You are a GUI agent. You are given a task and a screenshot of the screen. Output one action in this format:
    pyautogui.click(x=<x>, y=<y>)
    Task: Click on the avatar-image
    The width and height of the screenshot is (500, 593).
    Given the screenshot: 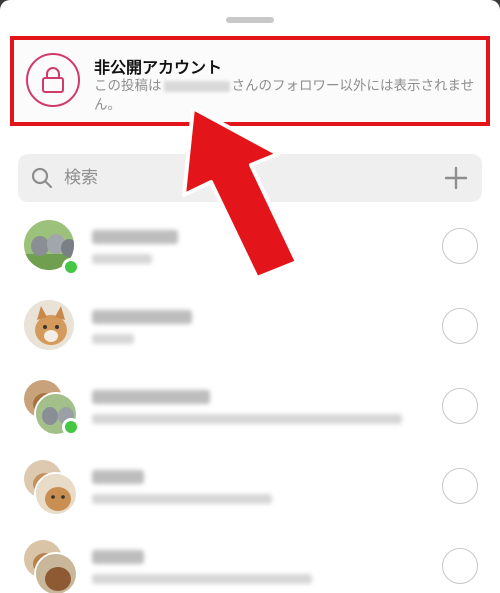 What is the action you would take?
    pyautogui.click(x=49, y=325)
    